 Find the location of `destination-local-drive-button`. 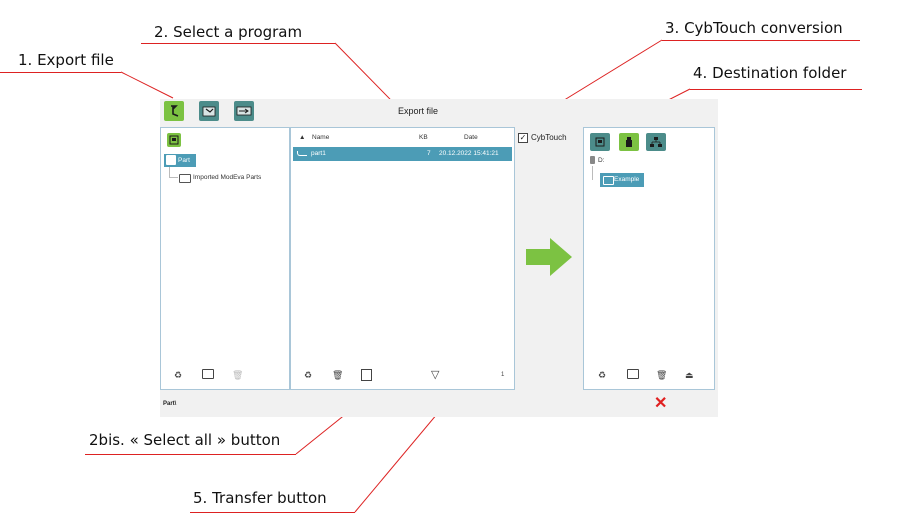

destination-local-drive-button is located at coordinates (600, 142).